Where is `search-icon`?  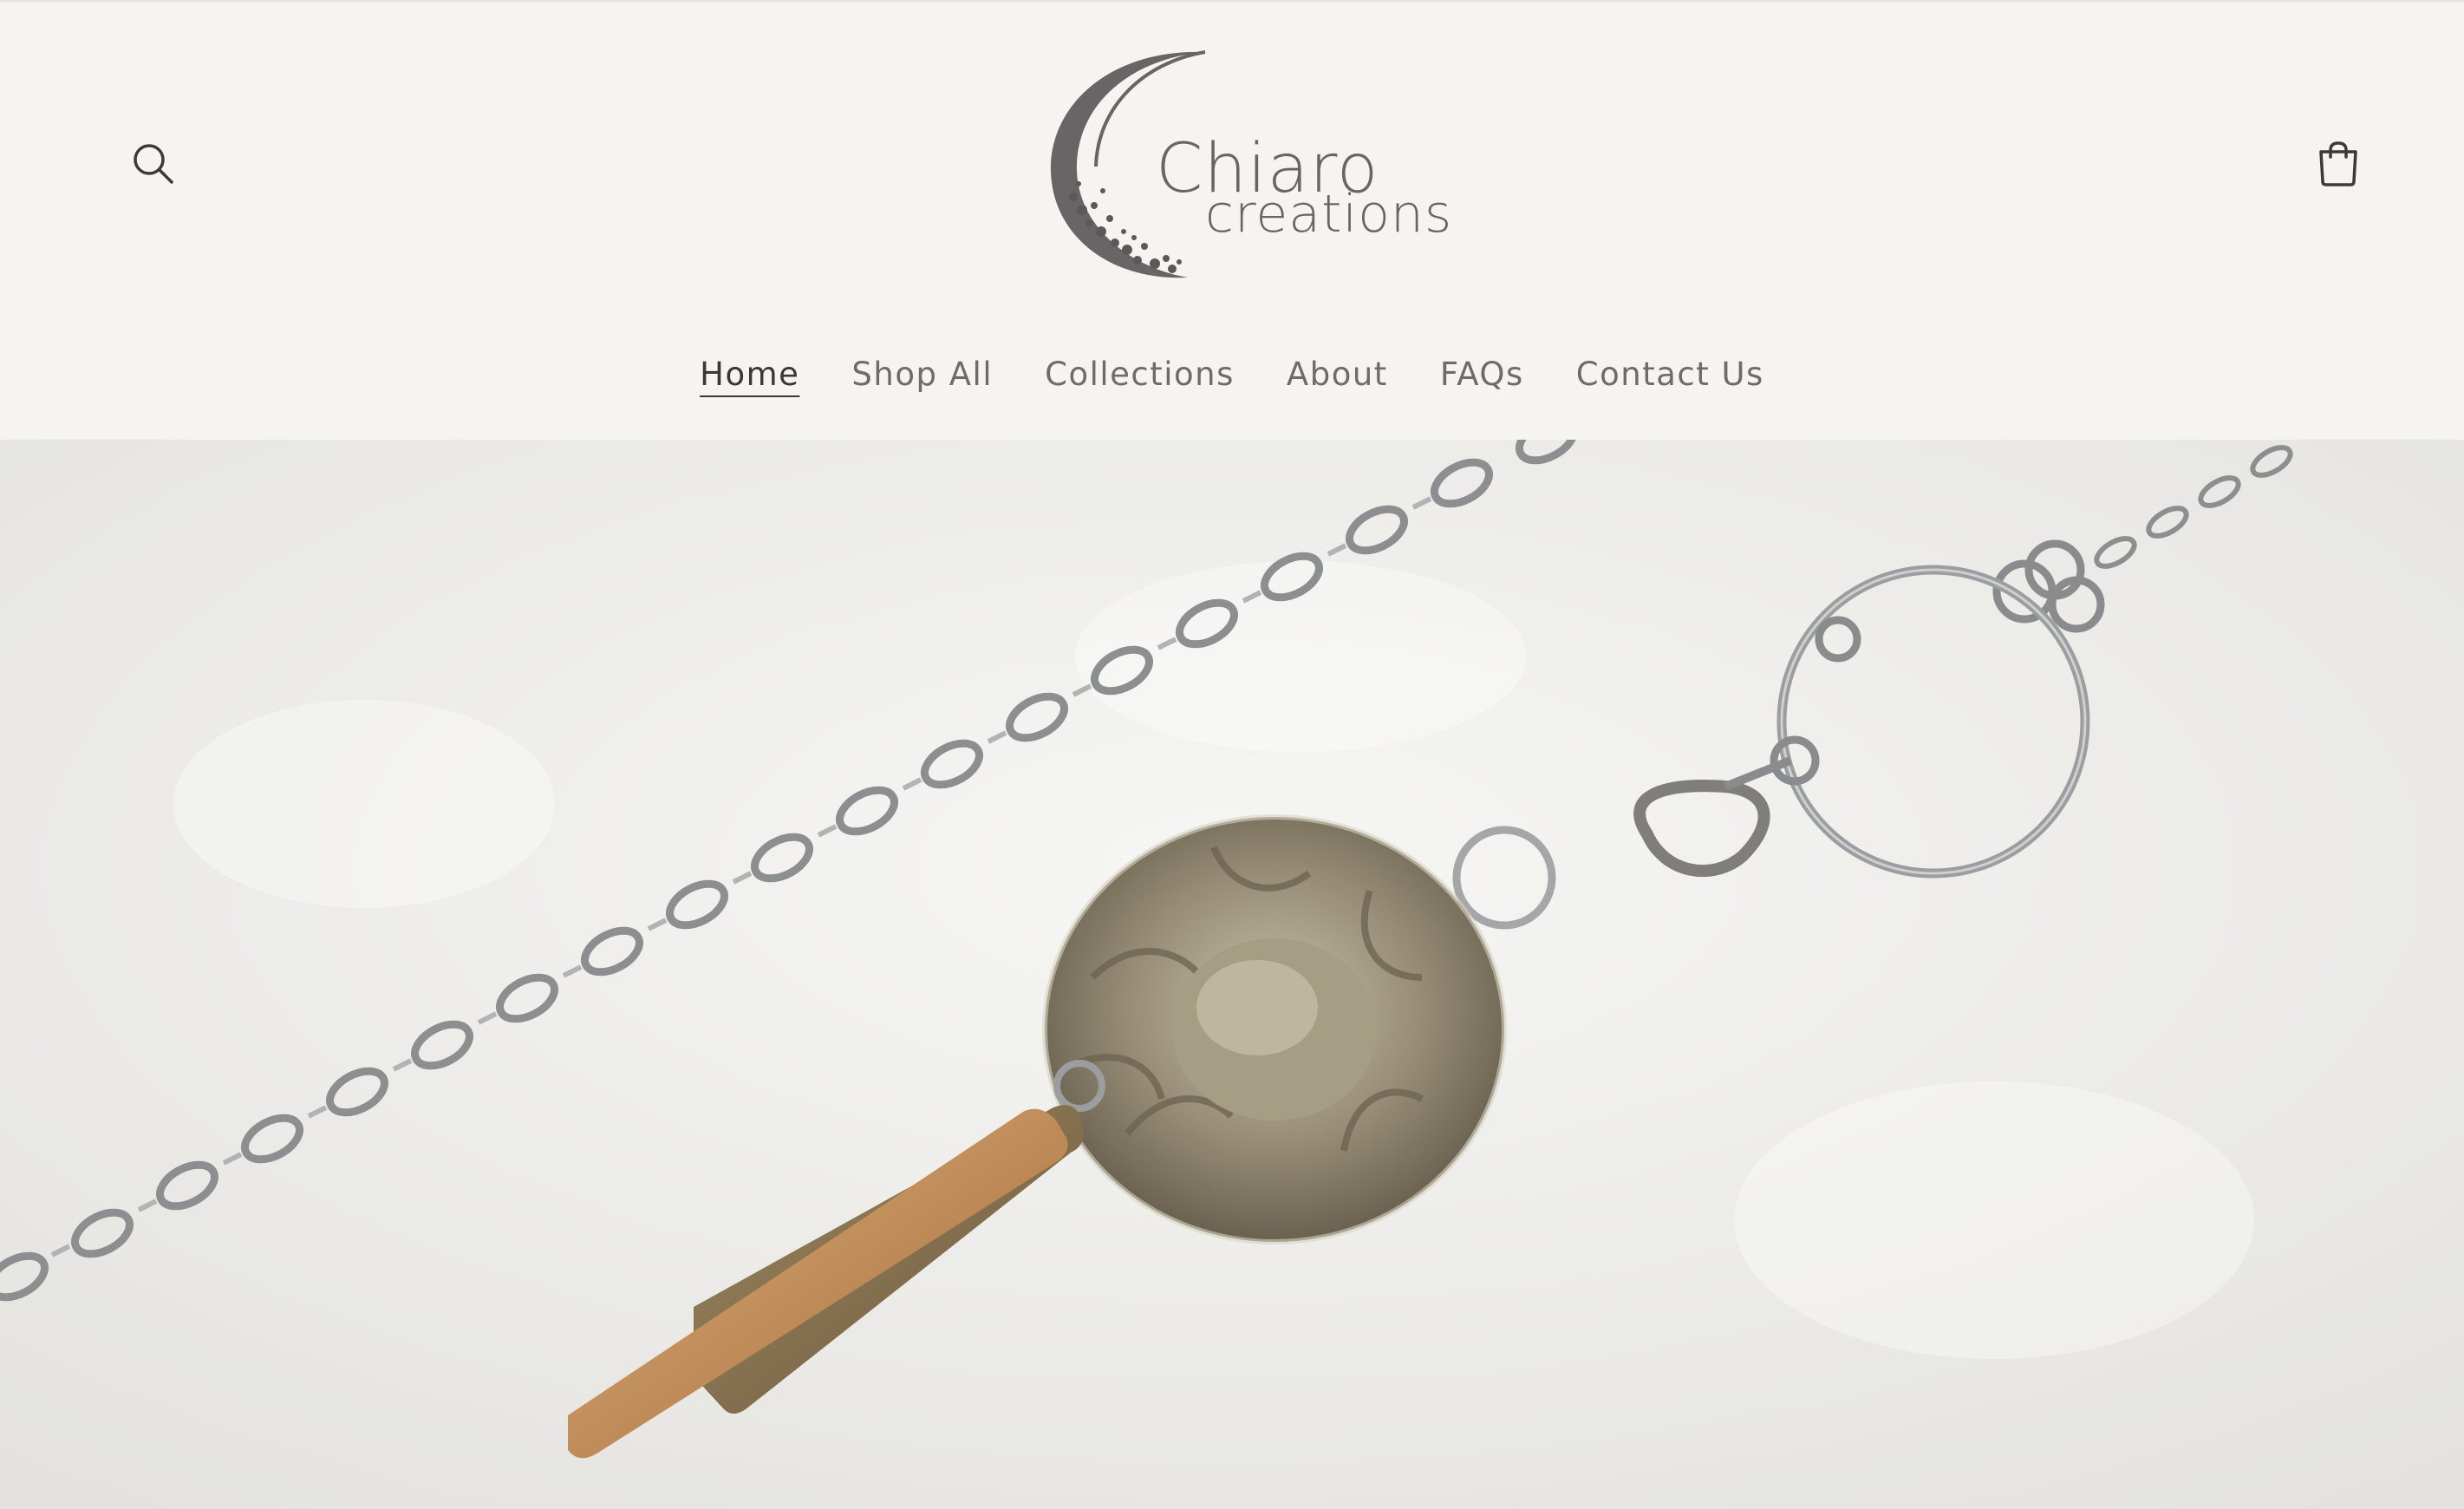 search-icon is located at coordinates (153, 164).